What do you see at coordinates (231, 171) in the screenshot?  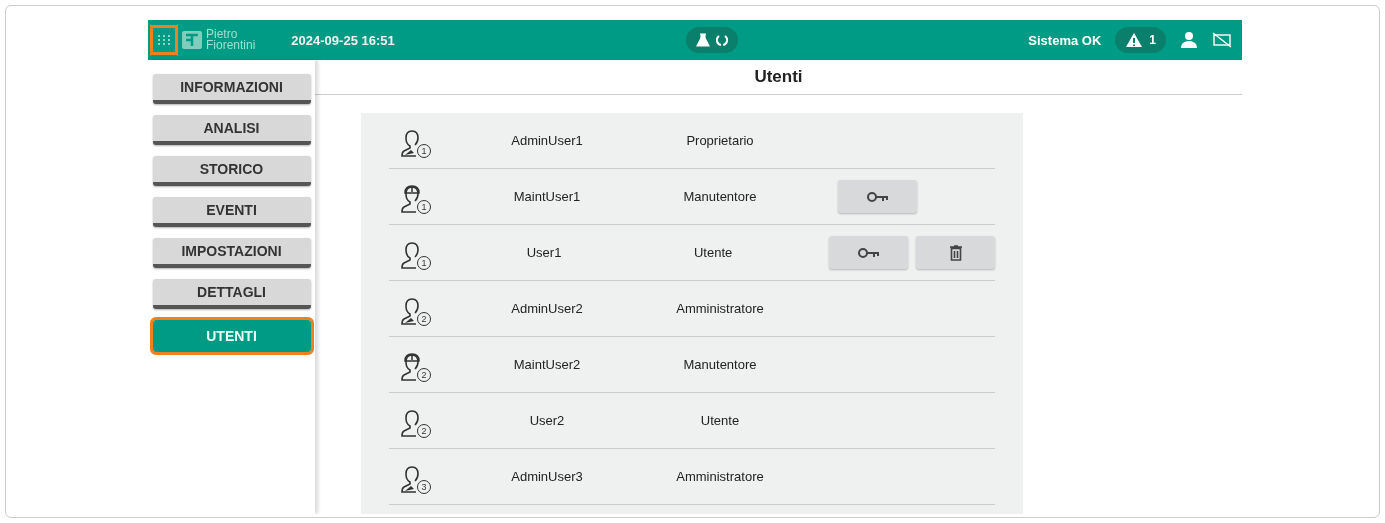 I see `sidebar-item: STORICO` at bounding box center [231, 171].